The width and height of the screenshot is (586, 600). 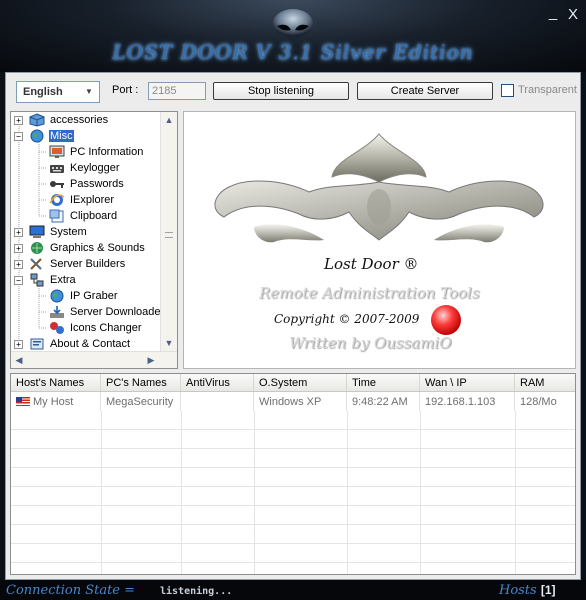 What do you see at coordinates (300, 401) in the screenshot?
I see `cell-os: Windows XP` at bounding box center [300, 401].